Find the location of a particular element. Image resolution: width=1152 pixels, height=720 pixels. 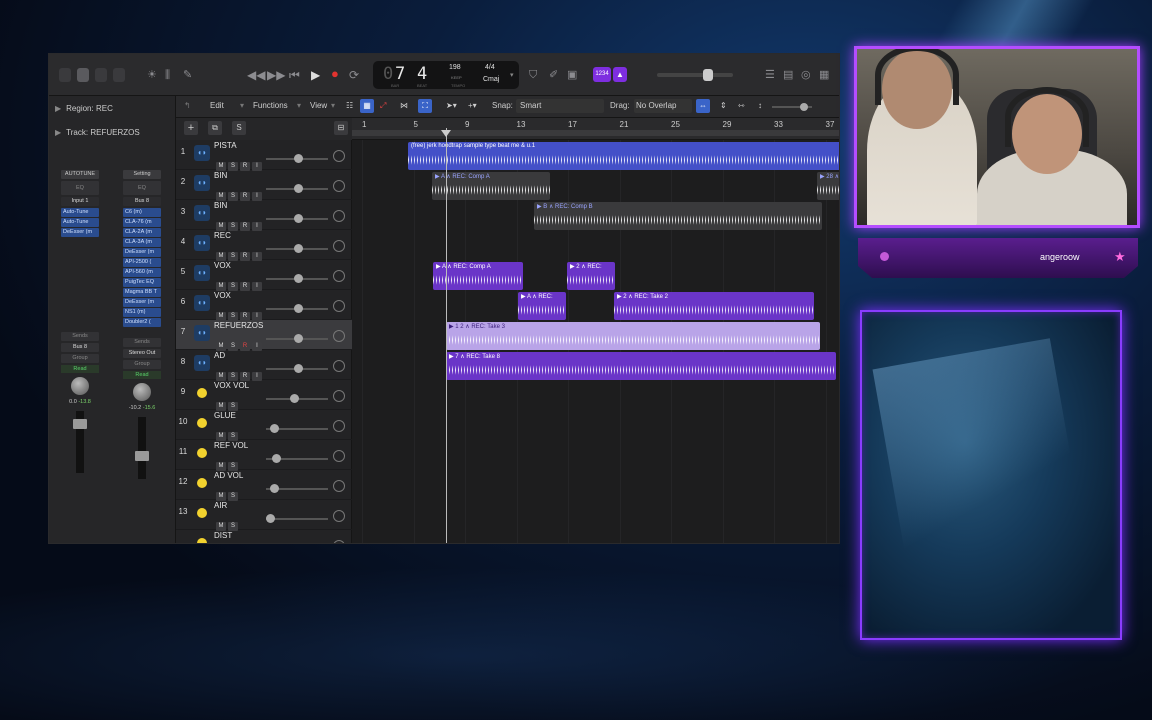

track-row: 12 AD VOL M S is located at coordinates (264, 485).